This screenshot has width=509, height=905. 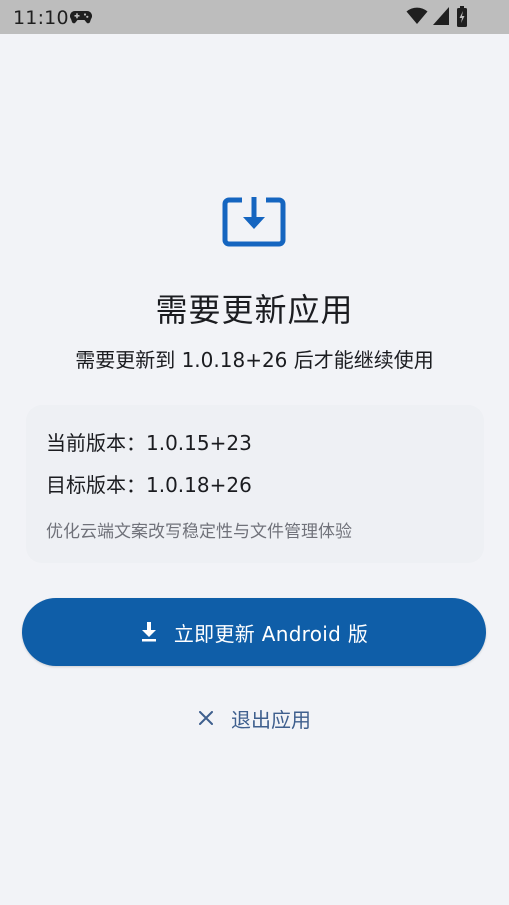 I want to click on exit-button-label: 退出应用, so click(x=271, y=719).